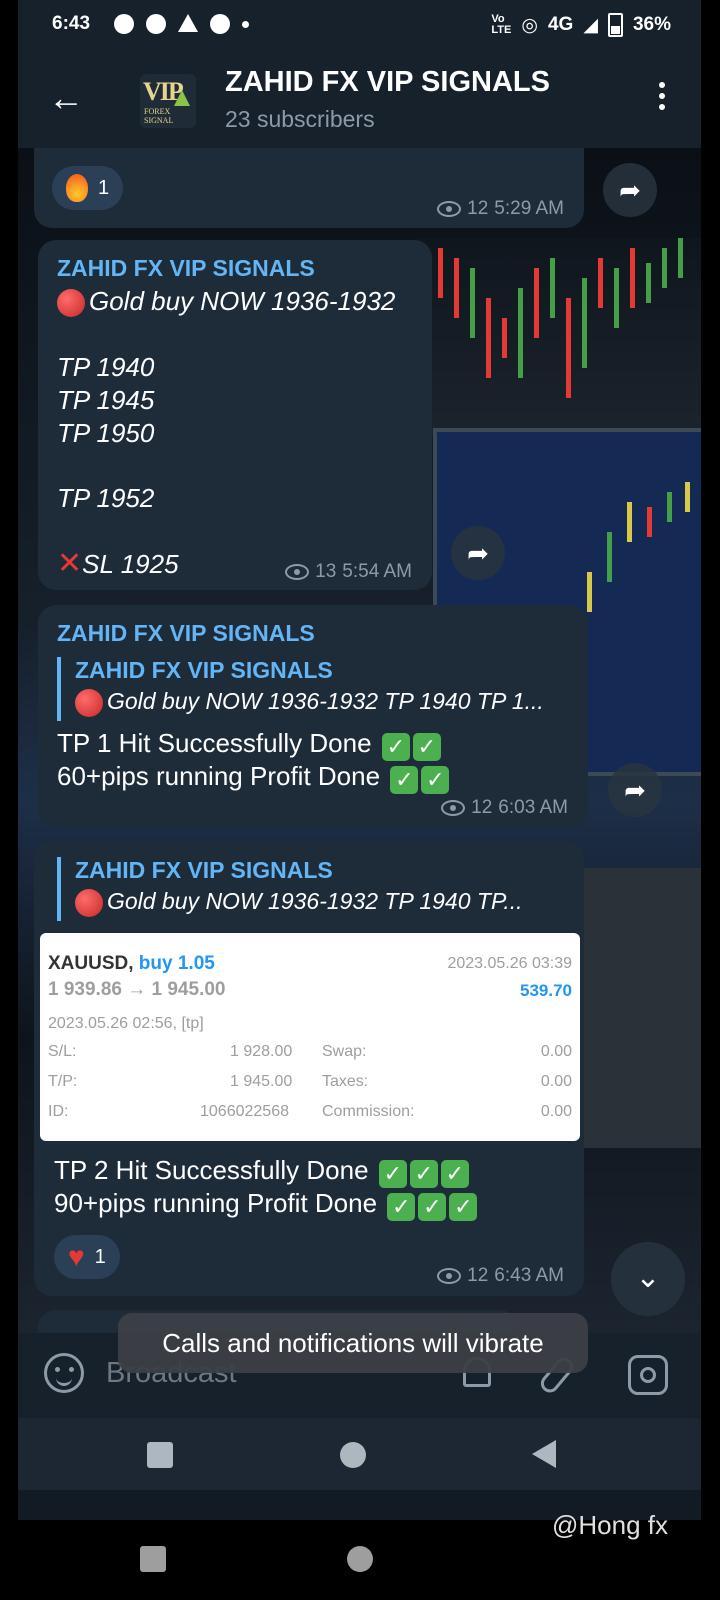 Image resolution: width=720 pixels, height=1600 pixels. What do you see at coordinates (261, 1051) in the screenshot?
I see `sl-value: 1 928.00` at bounding box center [261, 1051].